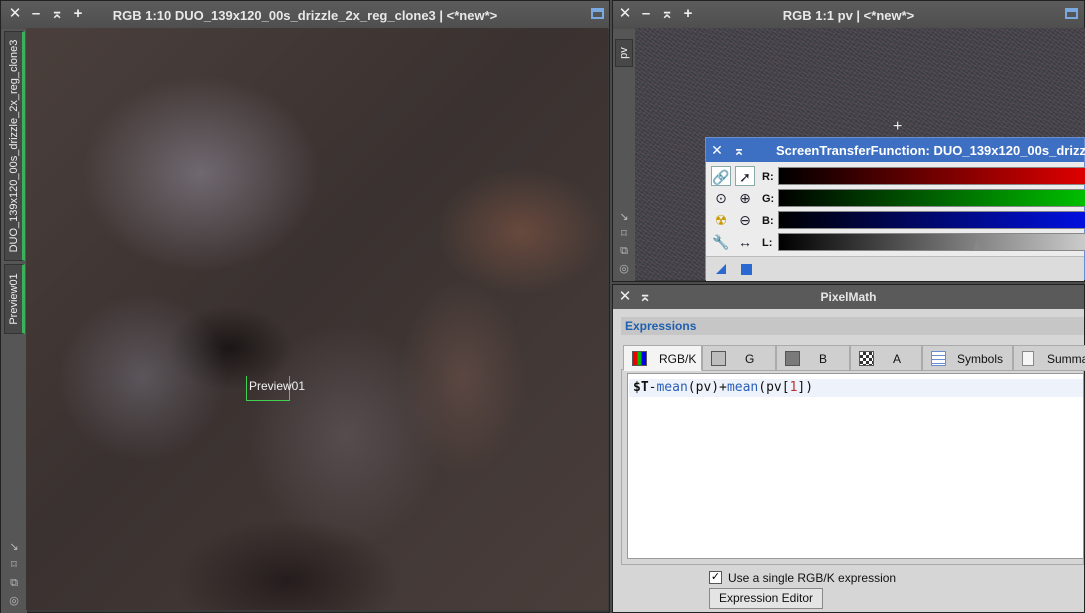  I want to click on vtab-pv-label: pv, so click(624, 53).